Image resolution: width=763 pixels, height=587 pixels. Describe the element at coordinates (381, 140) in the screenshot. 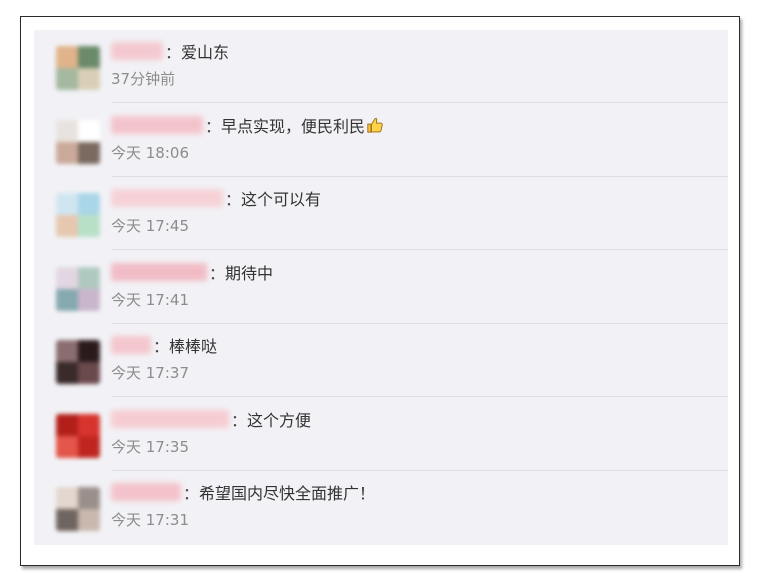

I see `comment-item: ：早点实现，便民利民今天 18:06` at that location.